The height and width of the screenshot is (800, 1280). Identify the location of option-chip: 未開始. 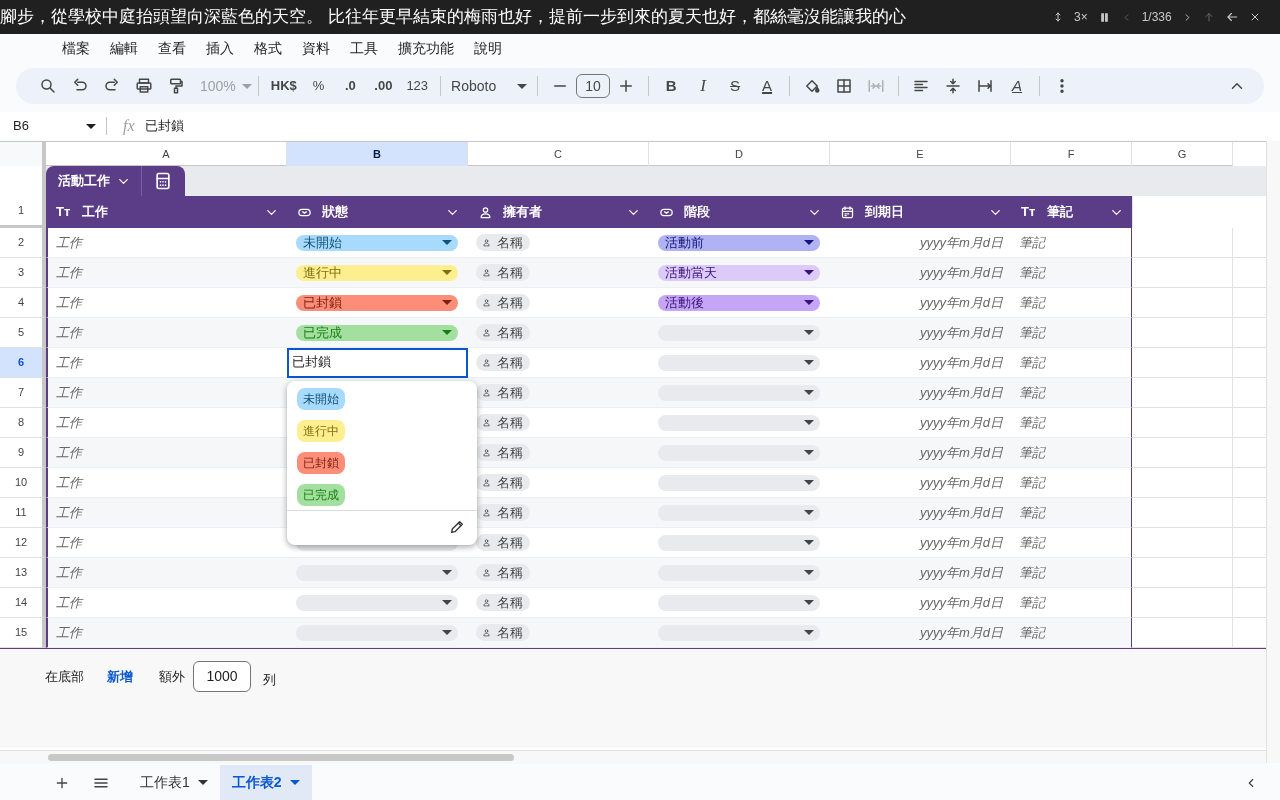
(321, 399).